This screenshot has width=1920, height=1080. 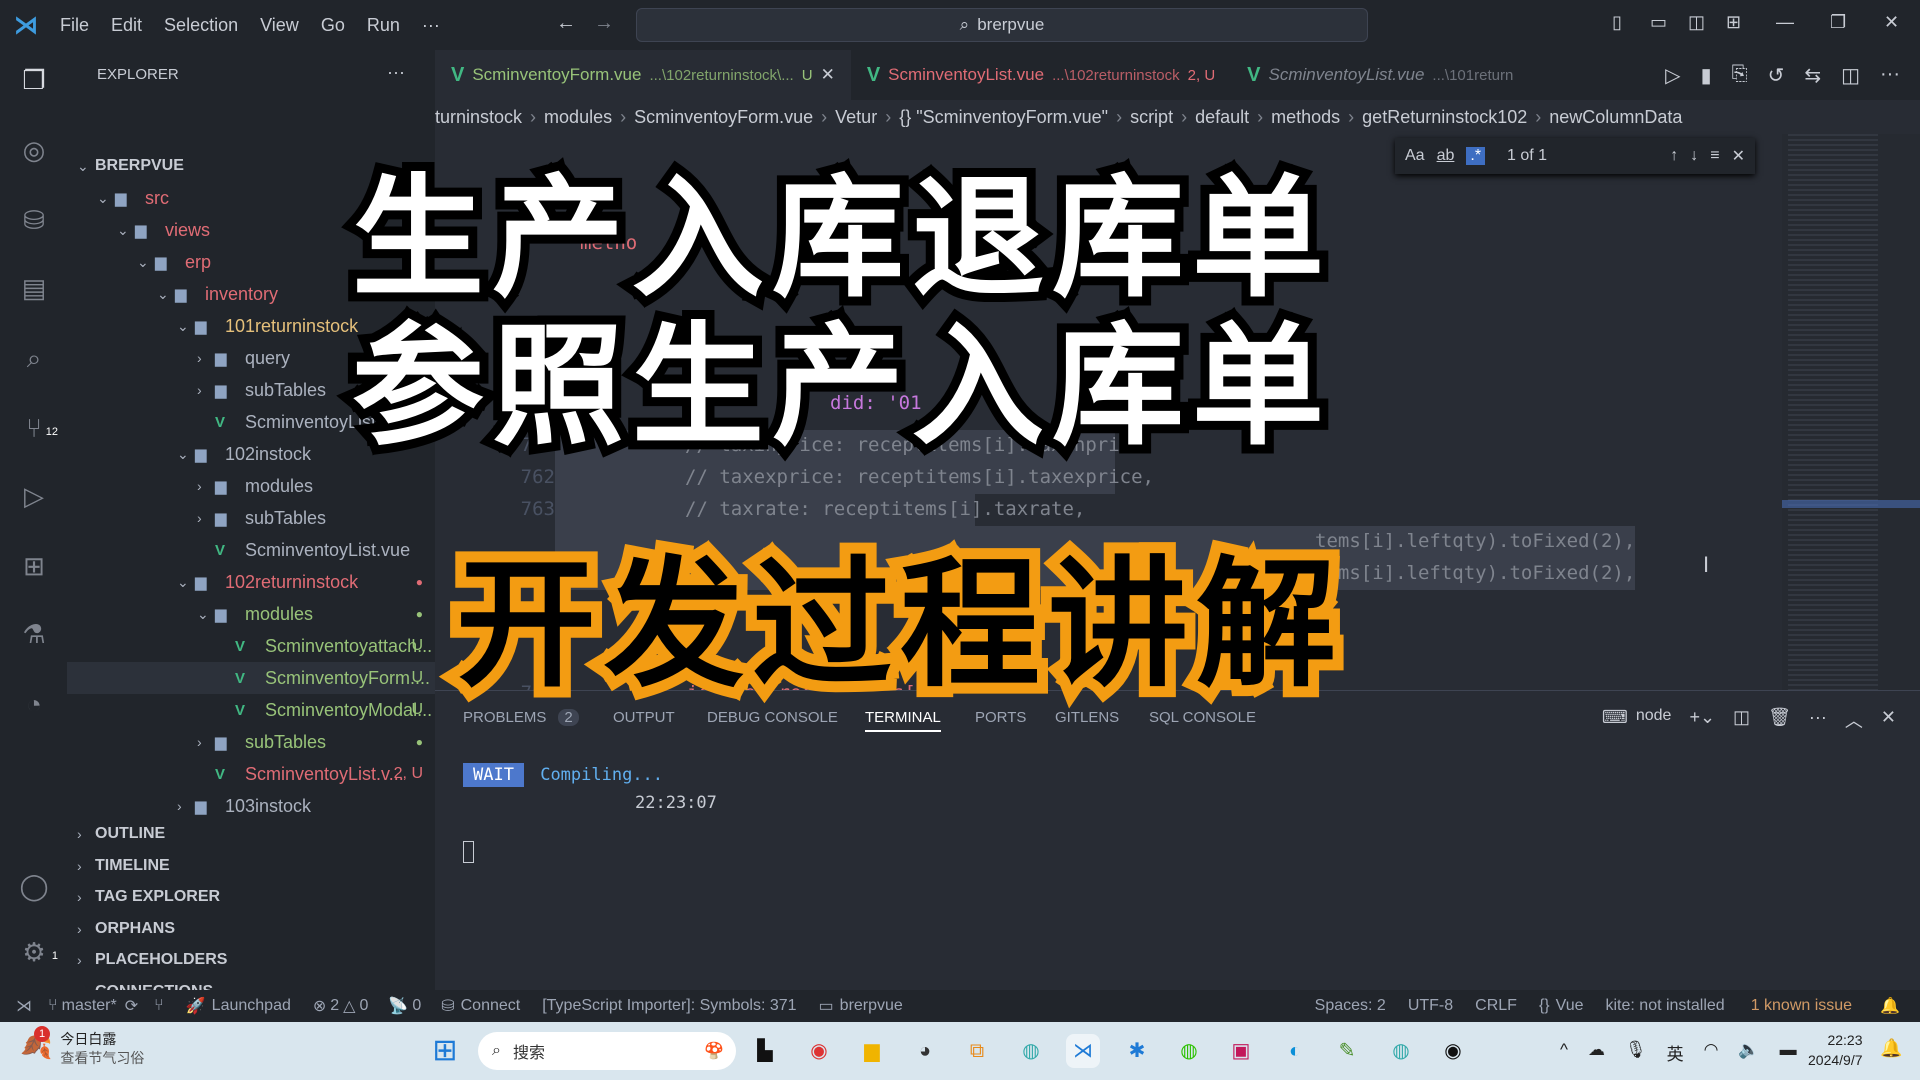 I want to click on terminal-shell-label: node, so click(x=1654, y=720).